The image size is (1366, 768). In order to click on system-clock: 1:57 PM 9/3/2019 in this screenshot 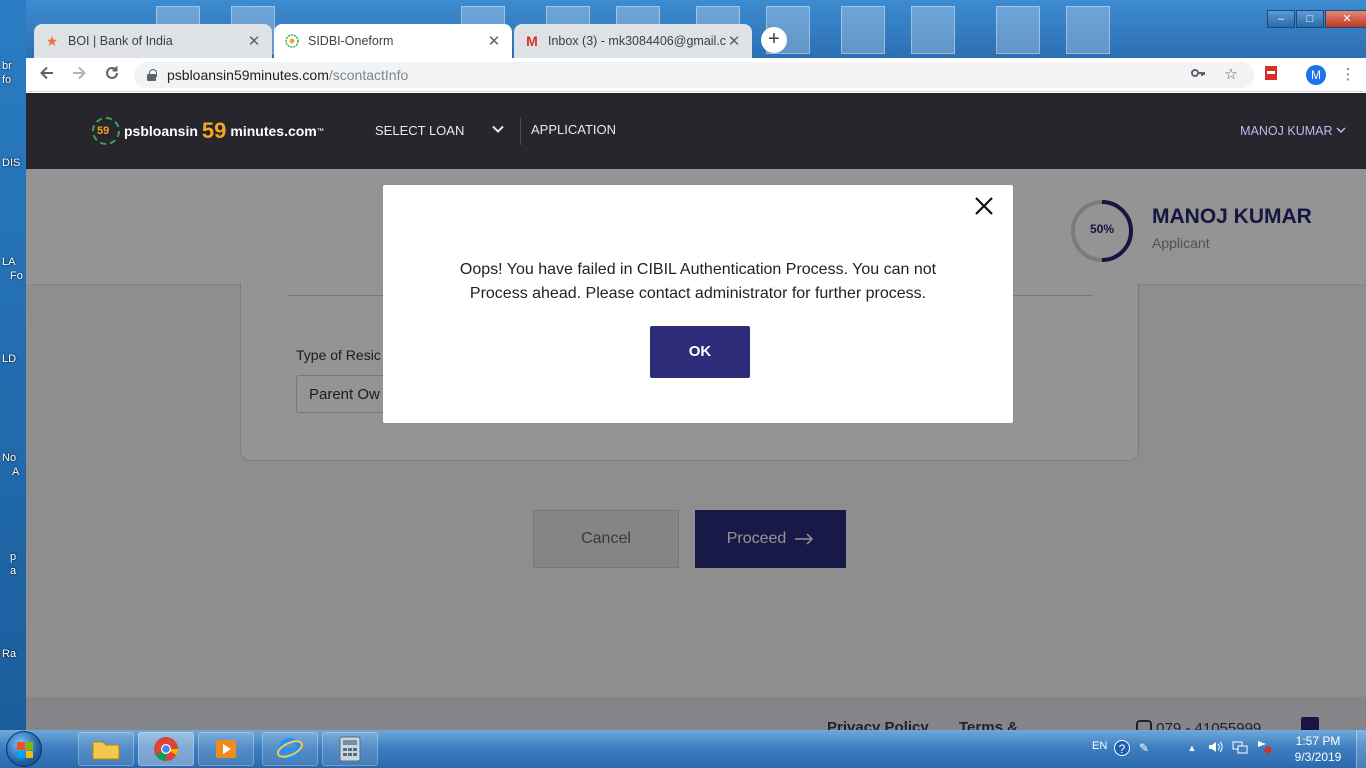, I will do `click(1318, 749)`.